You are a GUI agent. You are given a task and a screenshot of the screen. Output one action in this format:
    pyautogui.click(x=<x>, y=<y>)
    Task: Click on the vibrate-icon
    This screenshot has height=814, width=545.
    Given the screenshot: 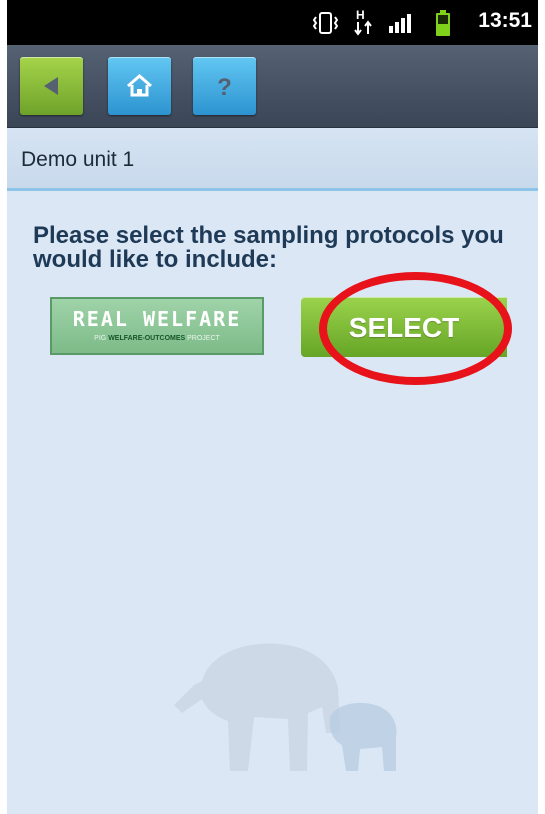 What is the action you would take?
    pyautogui.click(x=325, y=25)
    